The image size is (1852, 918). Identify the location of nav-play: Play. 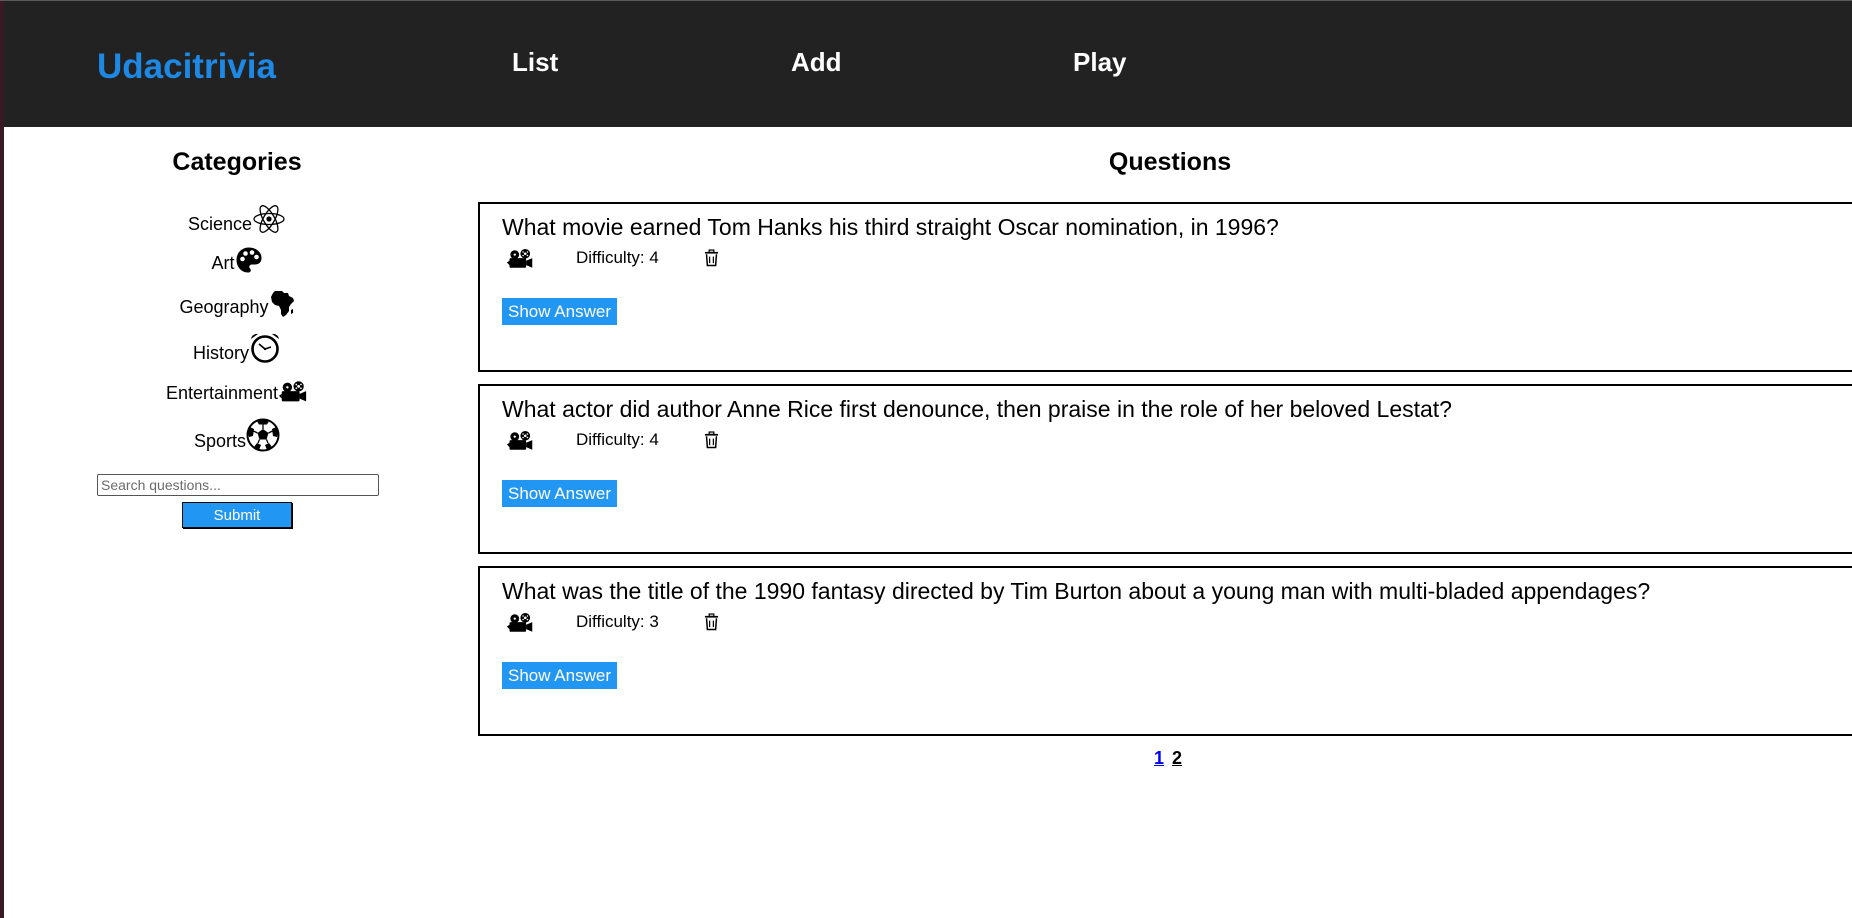
(1100, 62).